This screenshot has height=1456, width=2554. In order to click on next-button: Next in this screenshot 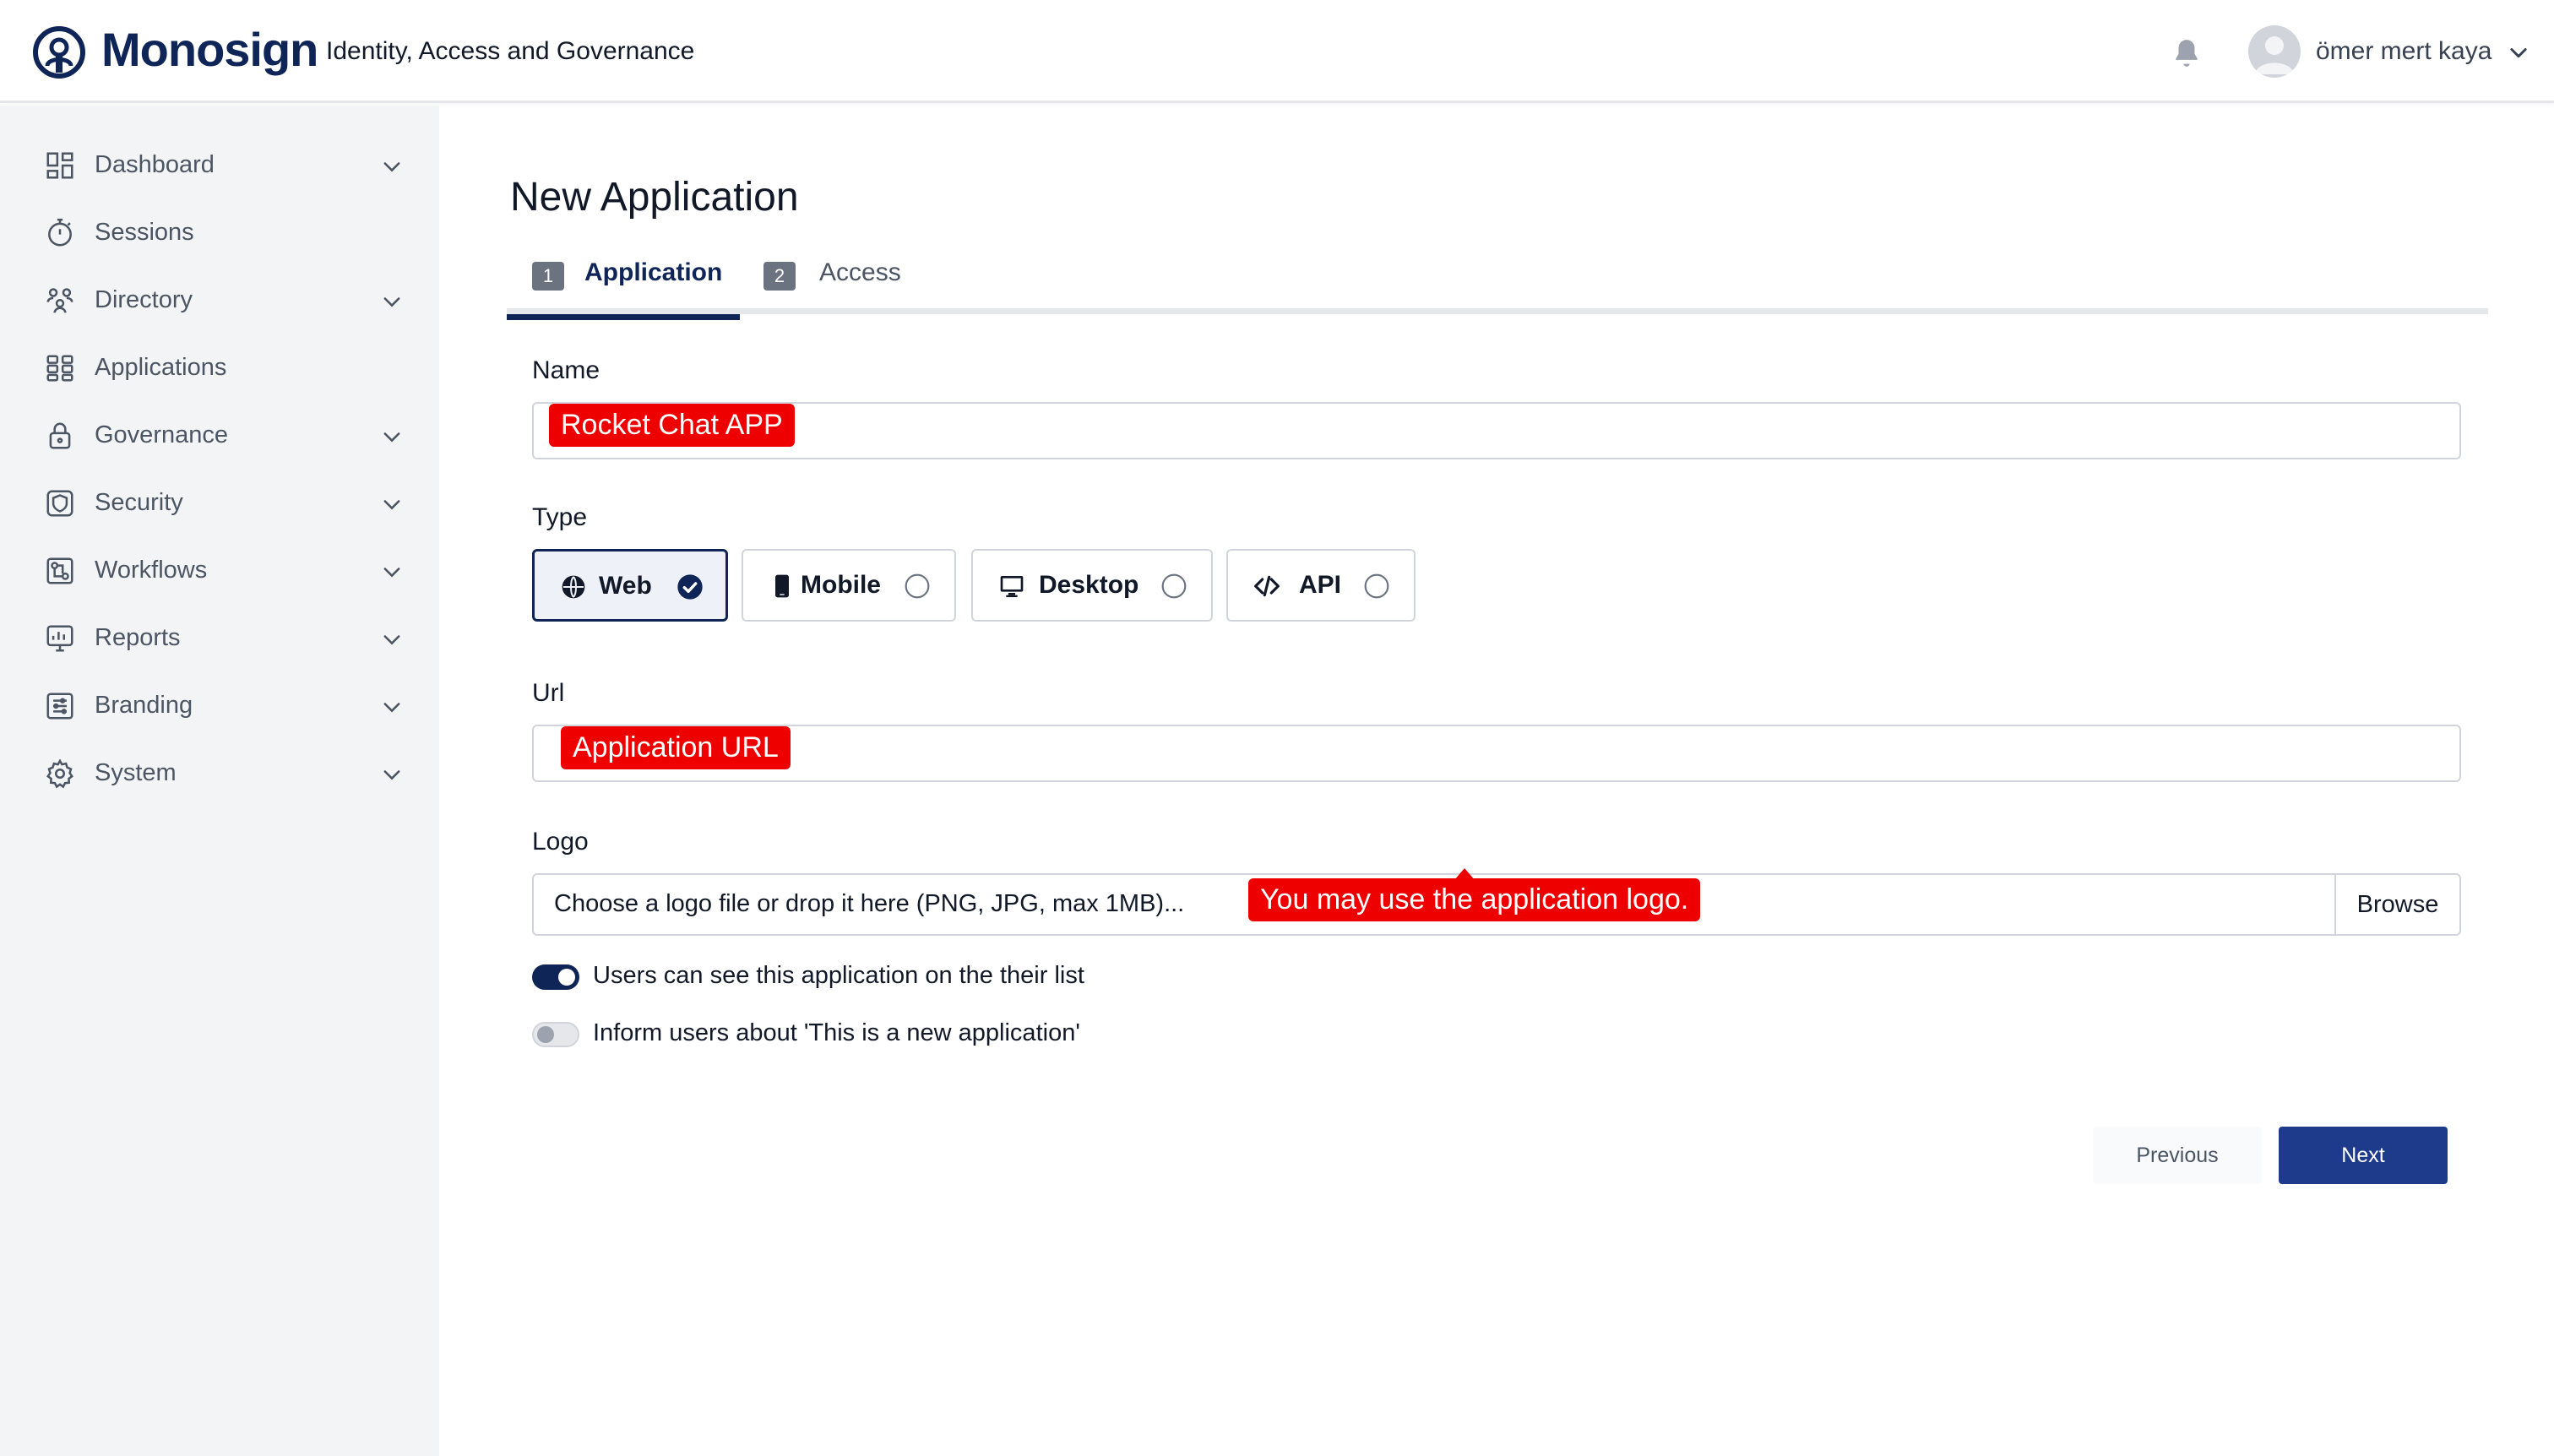, I will do `click(2363, 1155)`.